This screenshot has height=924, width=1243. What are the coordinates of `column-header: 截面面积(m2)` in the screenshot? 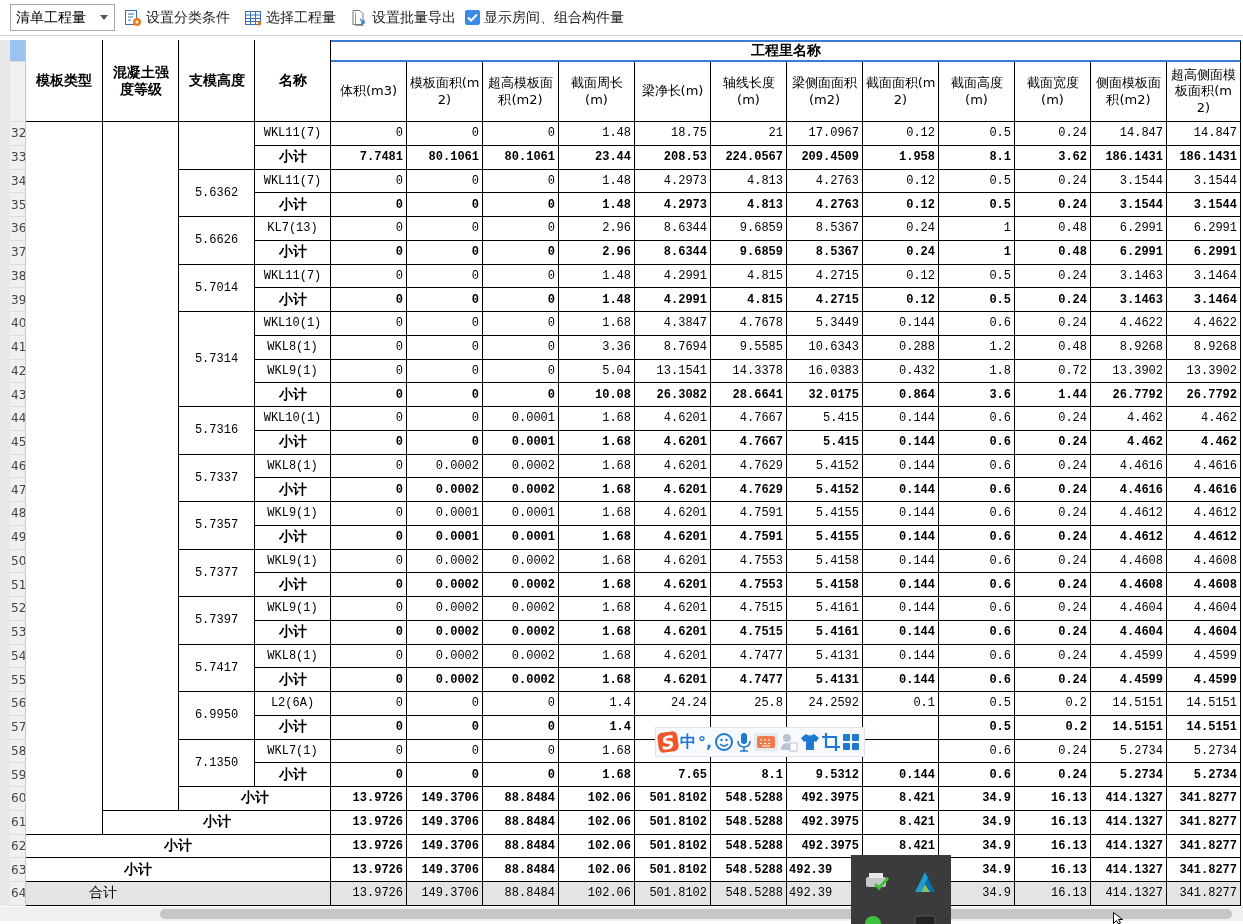 It's located at (901, 92).